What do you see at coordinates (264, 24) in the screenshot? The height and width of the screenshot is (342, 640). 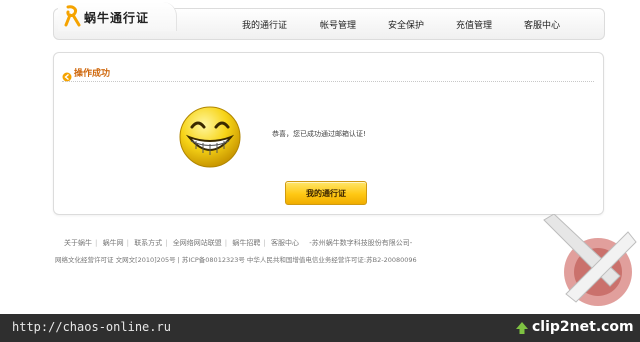 I see `nav-my-passport: 我的通行证` at bounding box center [264, 24].